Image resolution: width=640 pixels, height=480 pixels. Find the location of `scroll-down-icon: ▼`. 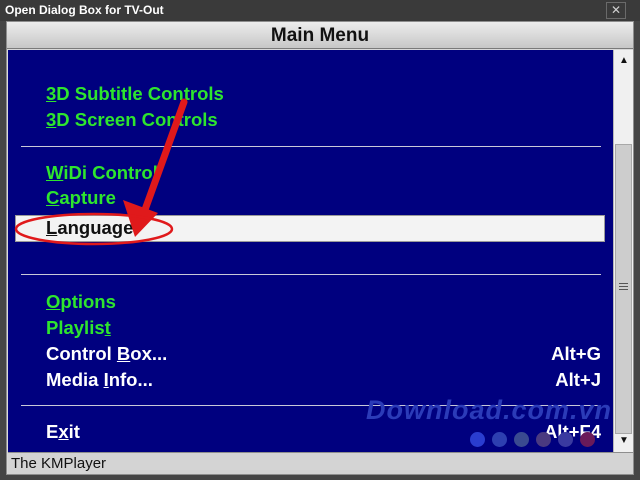

scroll-down-icon: ▼ is located at coordinates (624, 441).